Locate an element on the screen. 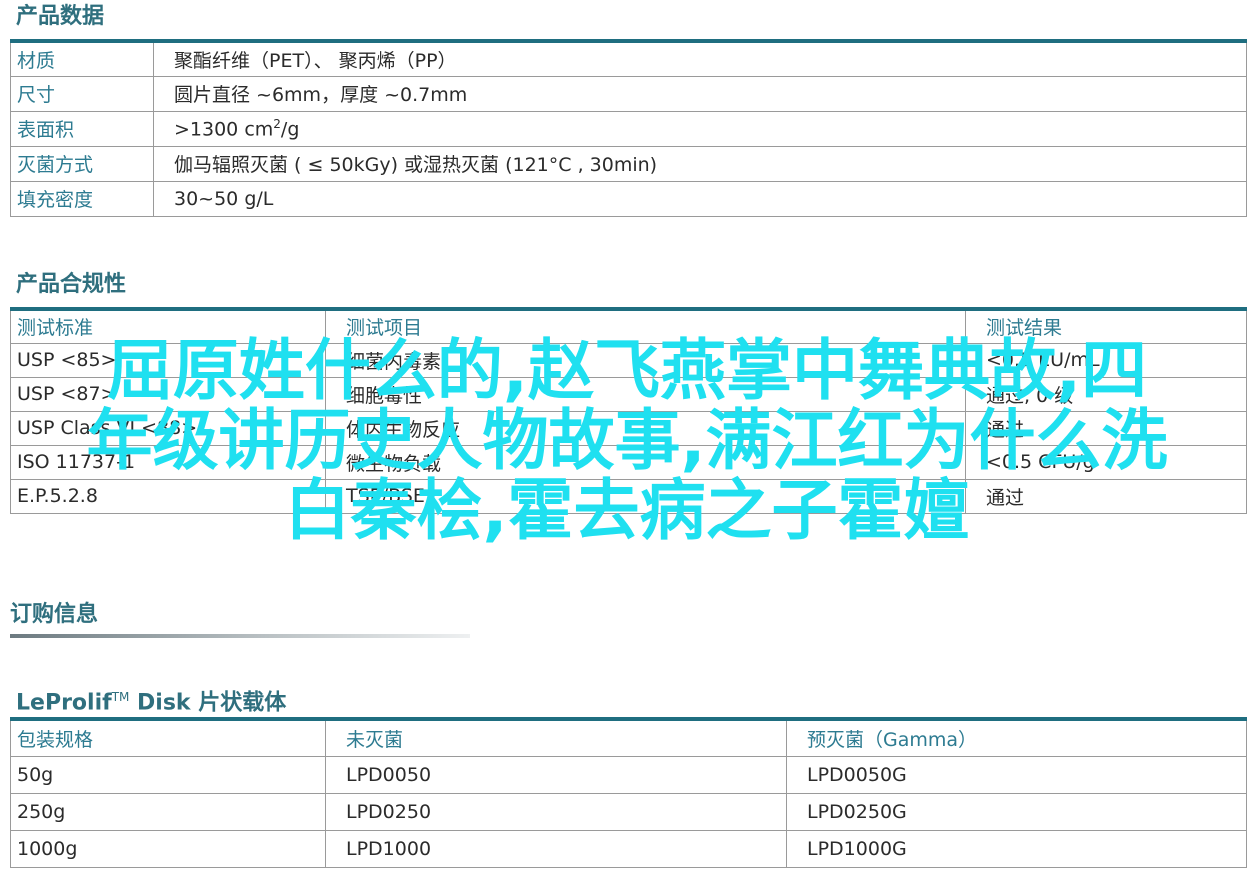 The image size is (1254, 874). spec-value: 30~50 g/L is located at coordinates (700, 198).